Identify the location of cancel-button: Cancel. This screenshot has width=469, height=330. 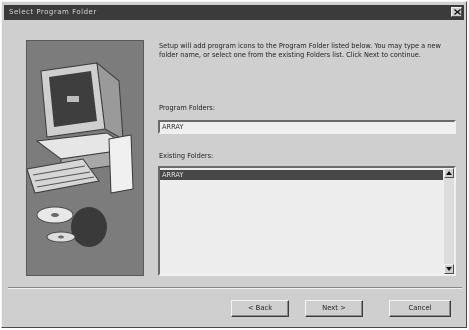
(420, 308).